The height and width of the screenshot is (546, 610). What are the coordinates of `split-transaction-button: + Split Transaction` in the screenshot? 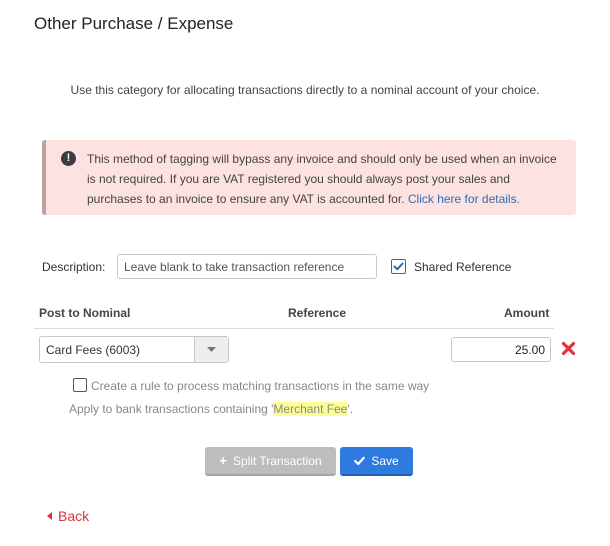 It's located at (270, 461).